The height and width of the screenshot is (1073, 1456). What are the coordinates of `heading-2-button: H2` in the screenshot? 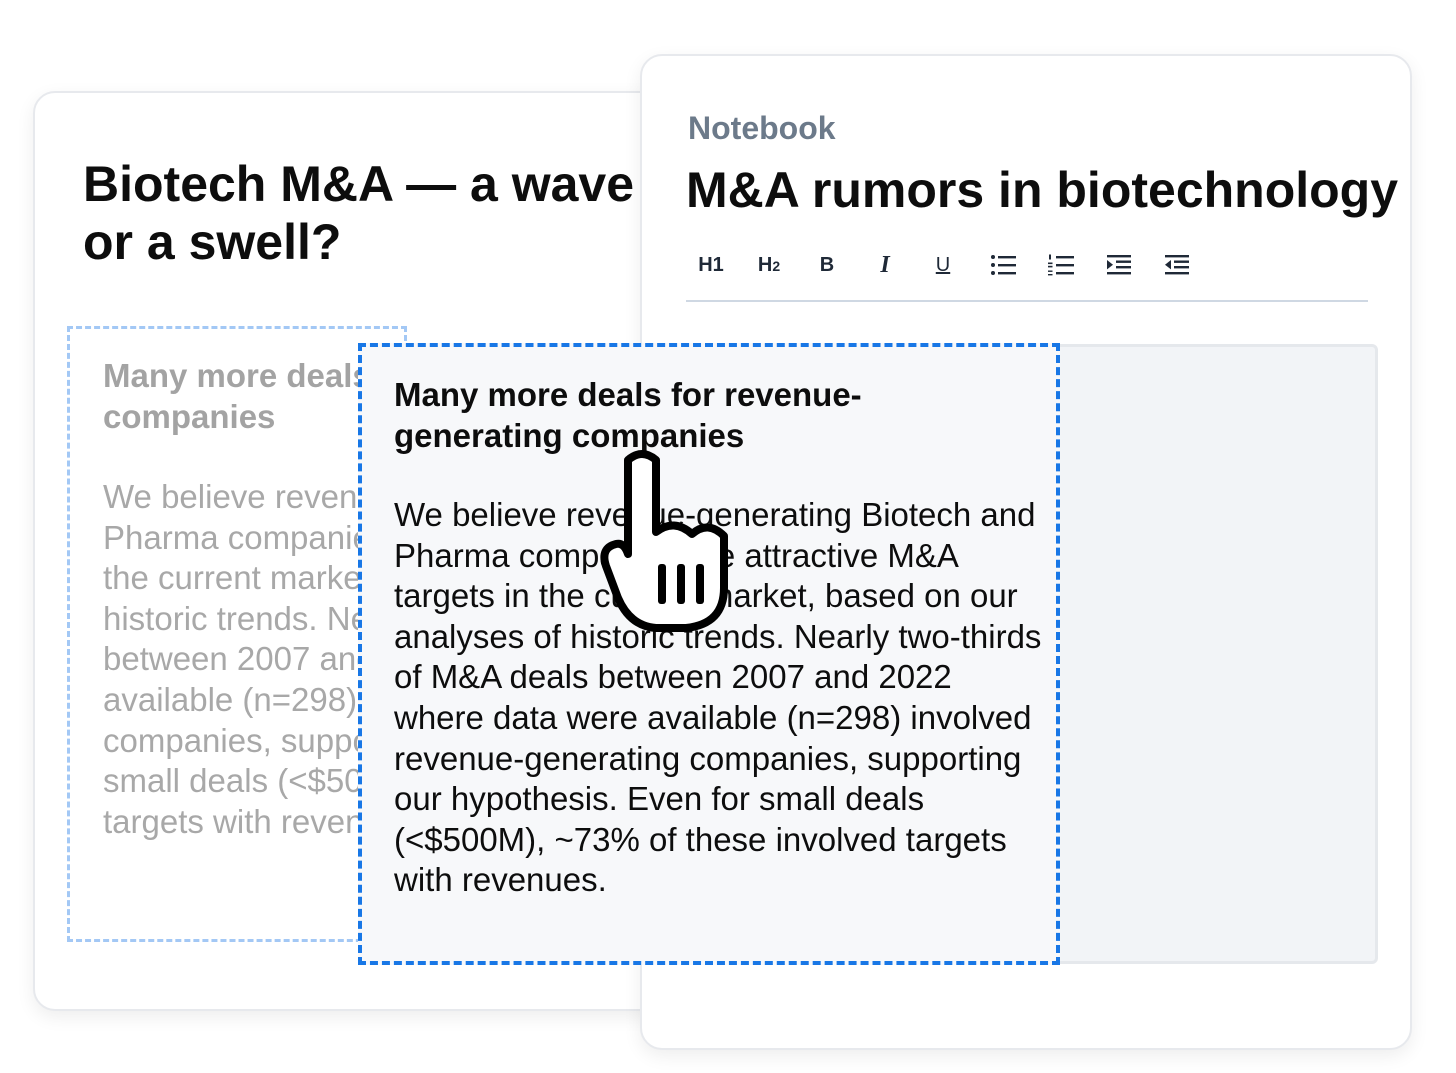 It's located at (769, 265).